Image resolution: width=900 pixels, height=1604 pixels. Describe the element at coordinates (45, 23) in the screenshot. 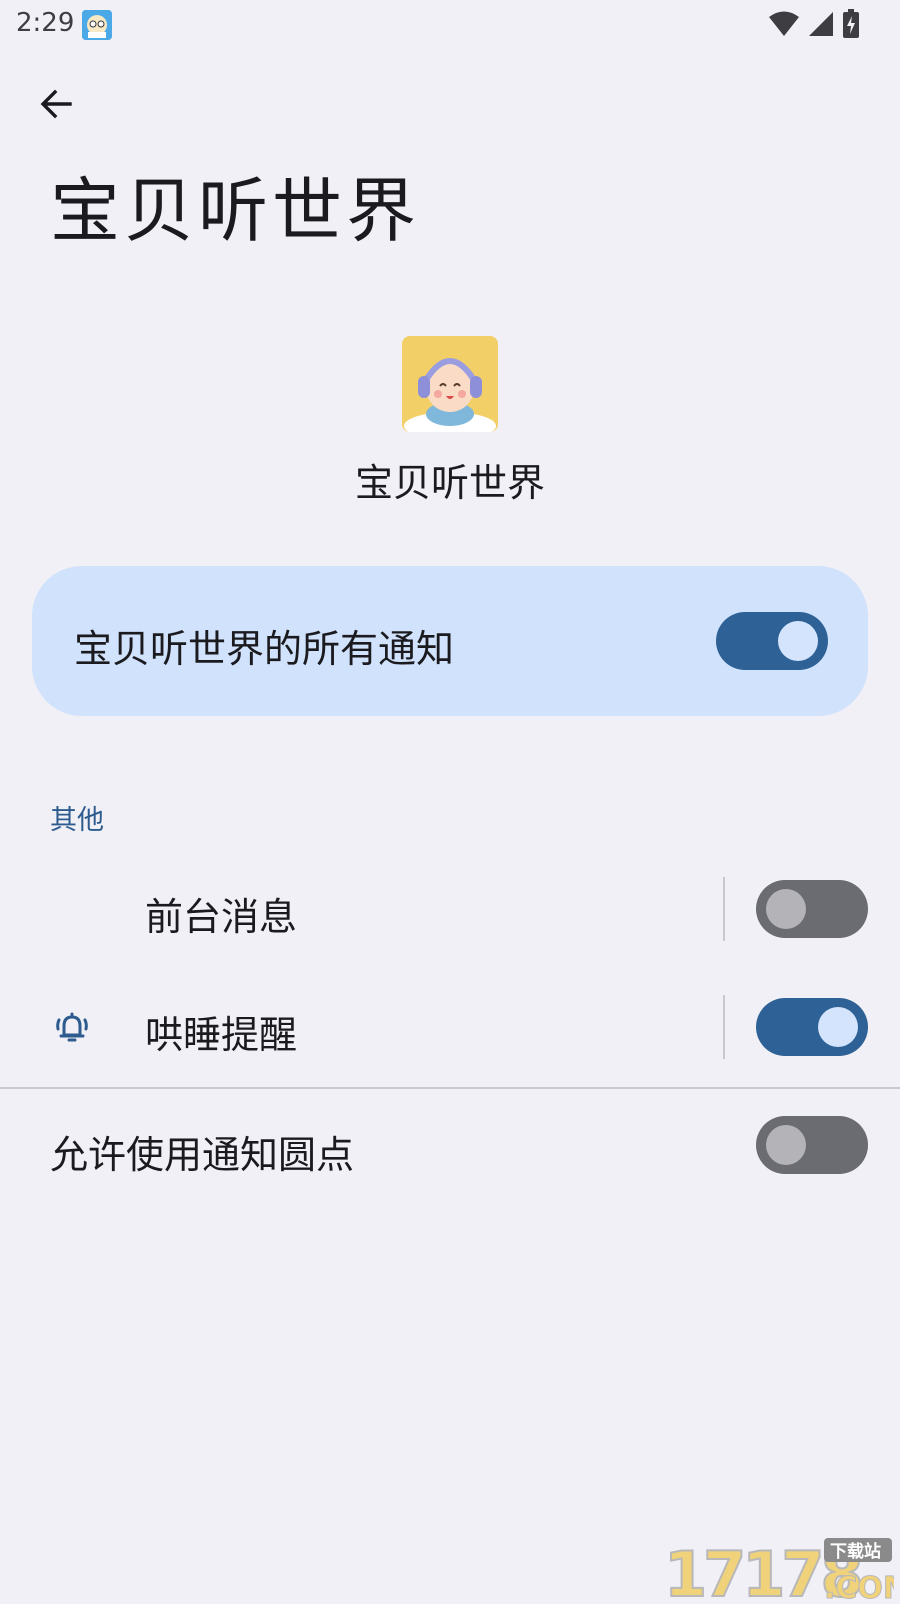

I see `status-time: 2:29` at that location.